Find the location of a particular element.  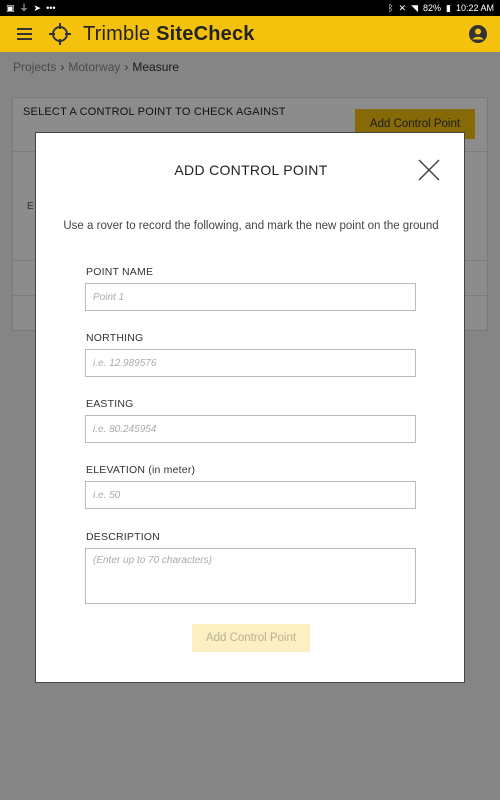

add-control-point-submit-button: Add Control Point is located at coordinates (251, 638).